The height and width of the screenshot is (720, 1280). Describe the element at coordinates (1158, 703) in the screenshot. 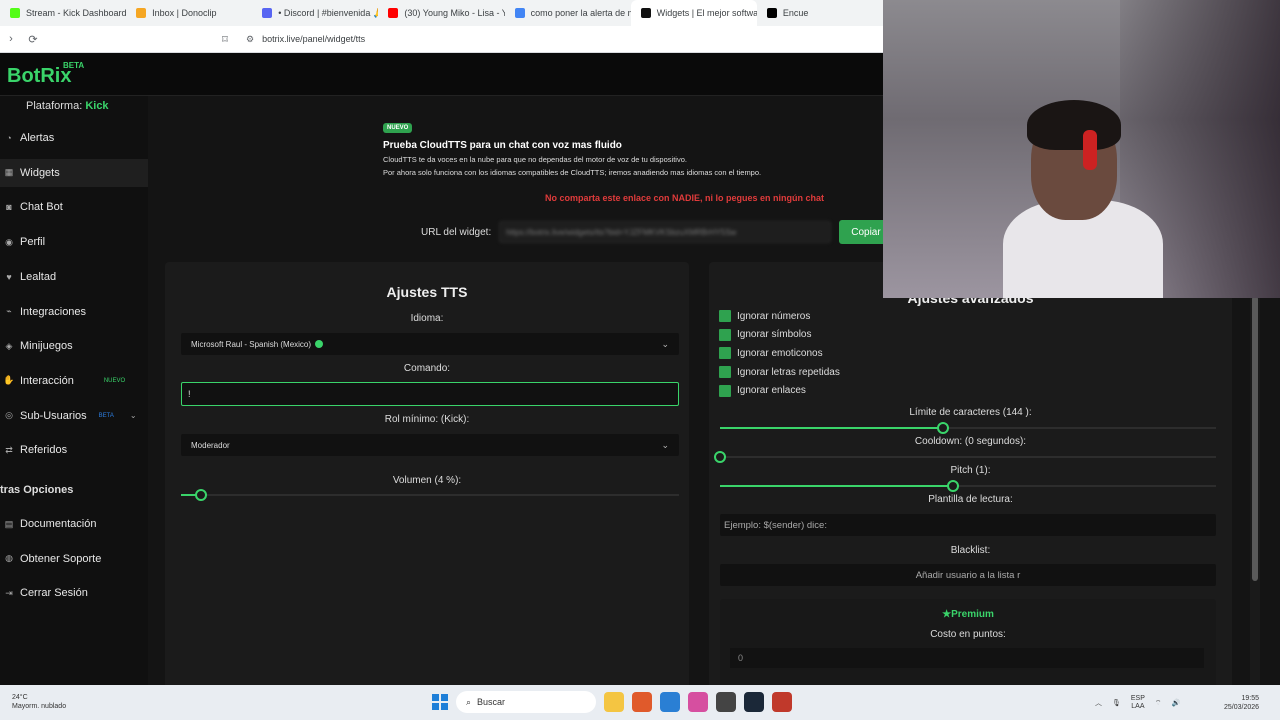

I see `wifi-icon: ⌔` at that location.